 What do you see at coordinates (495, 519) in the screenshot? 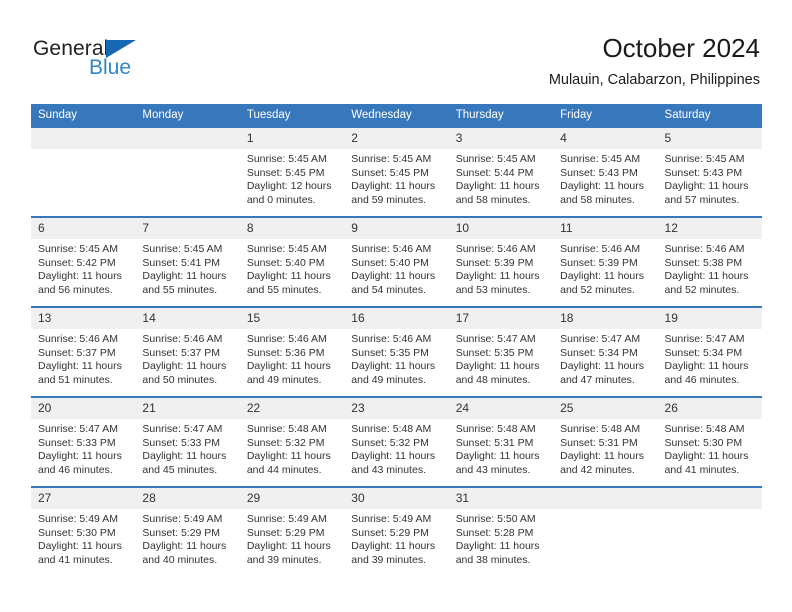
I see `sunrise-text: Sunrise: 5:50 AM` at bounding box center [495, 519].